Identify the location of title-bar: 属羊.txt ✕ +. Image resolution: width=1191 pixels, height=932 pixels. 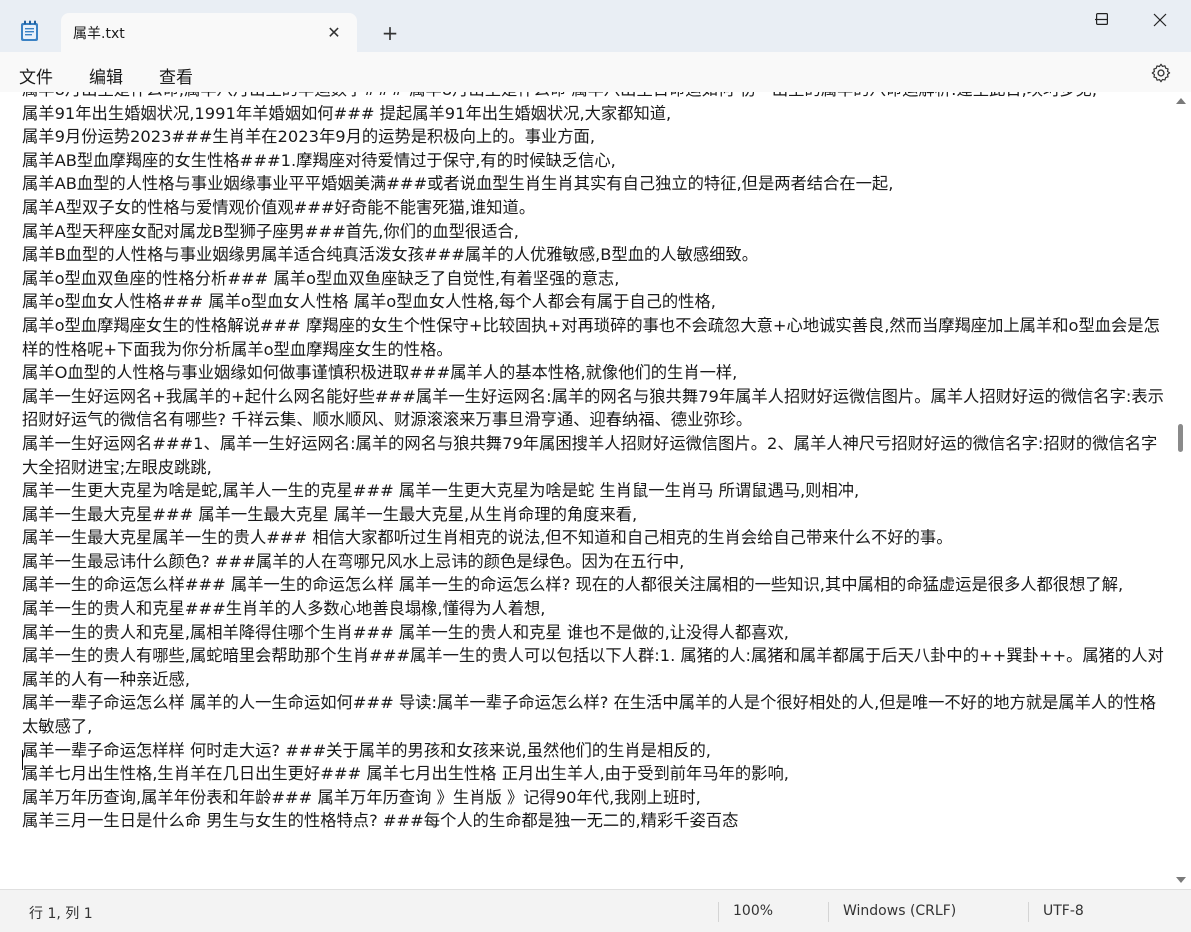
(595, 26).